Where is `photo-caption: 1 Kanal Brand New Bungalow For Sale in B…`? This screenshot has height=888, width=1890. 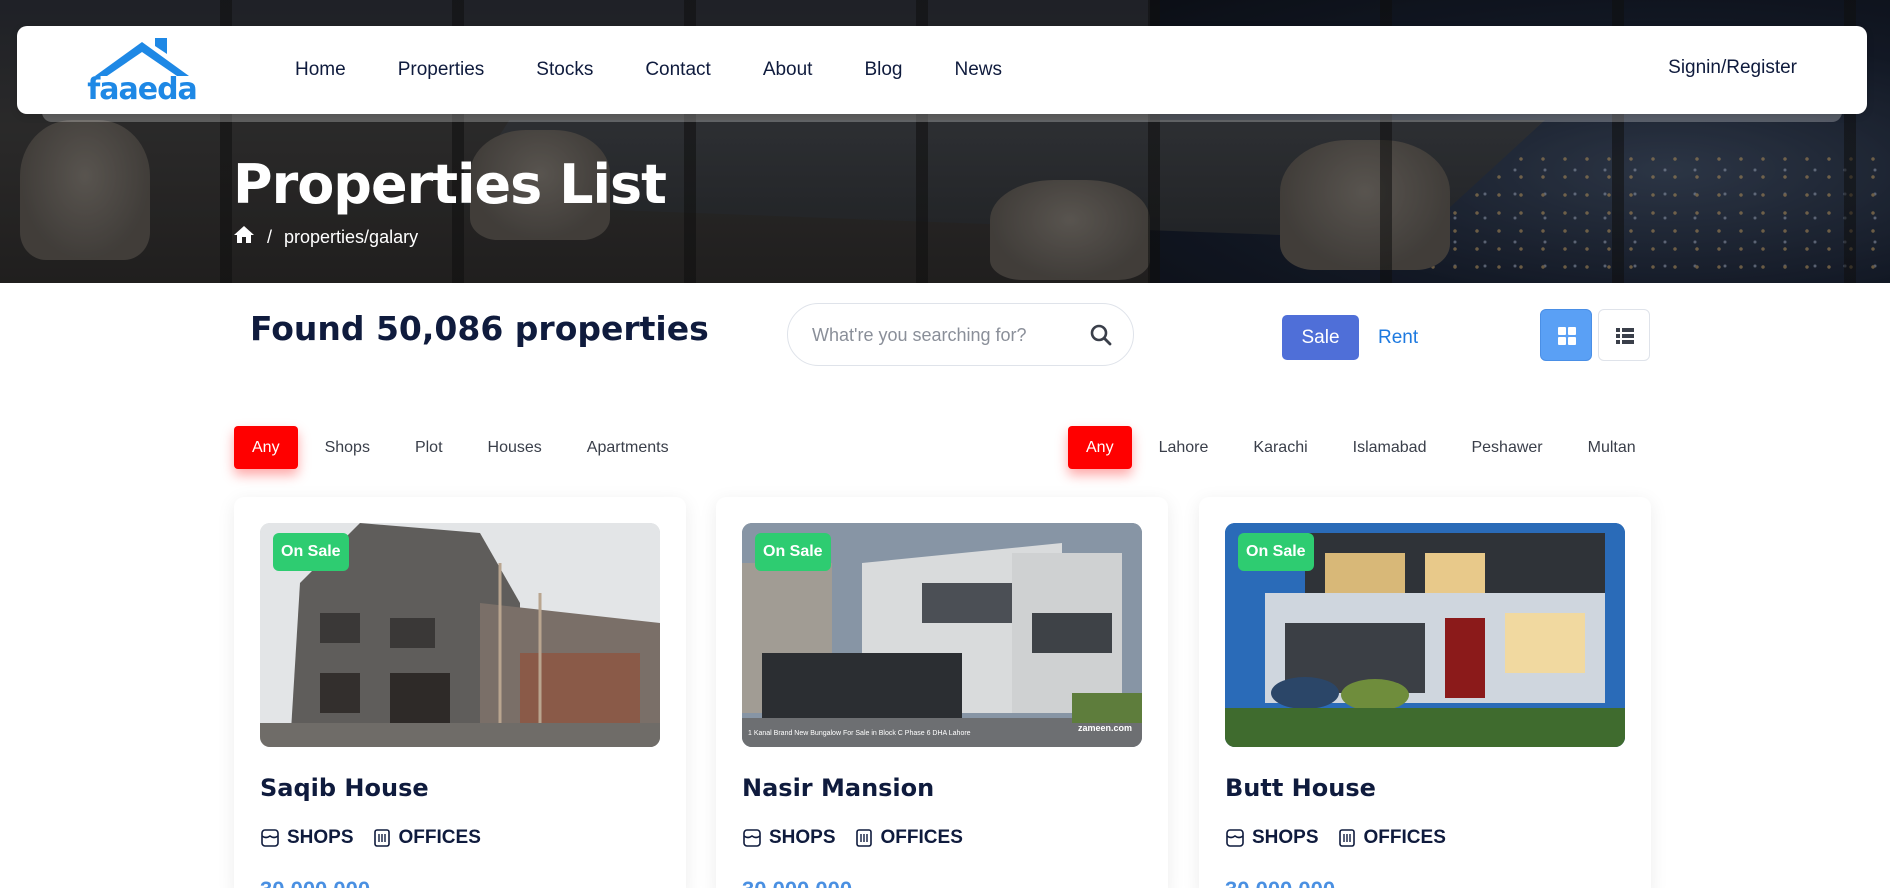 photo-caption: 1 Kanal Brand New Bungalow For Sale in B… is located at coordinates (859, 733).